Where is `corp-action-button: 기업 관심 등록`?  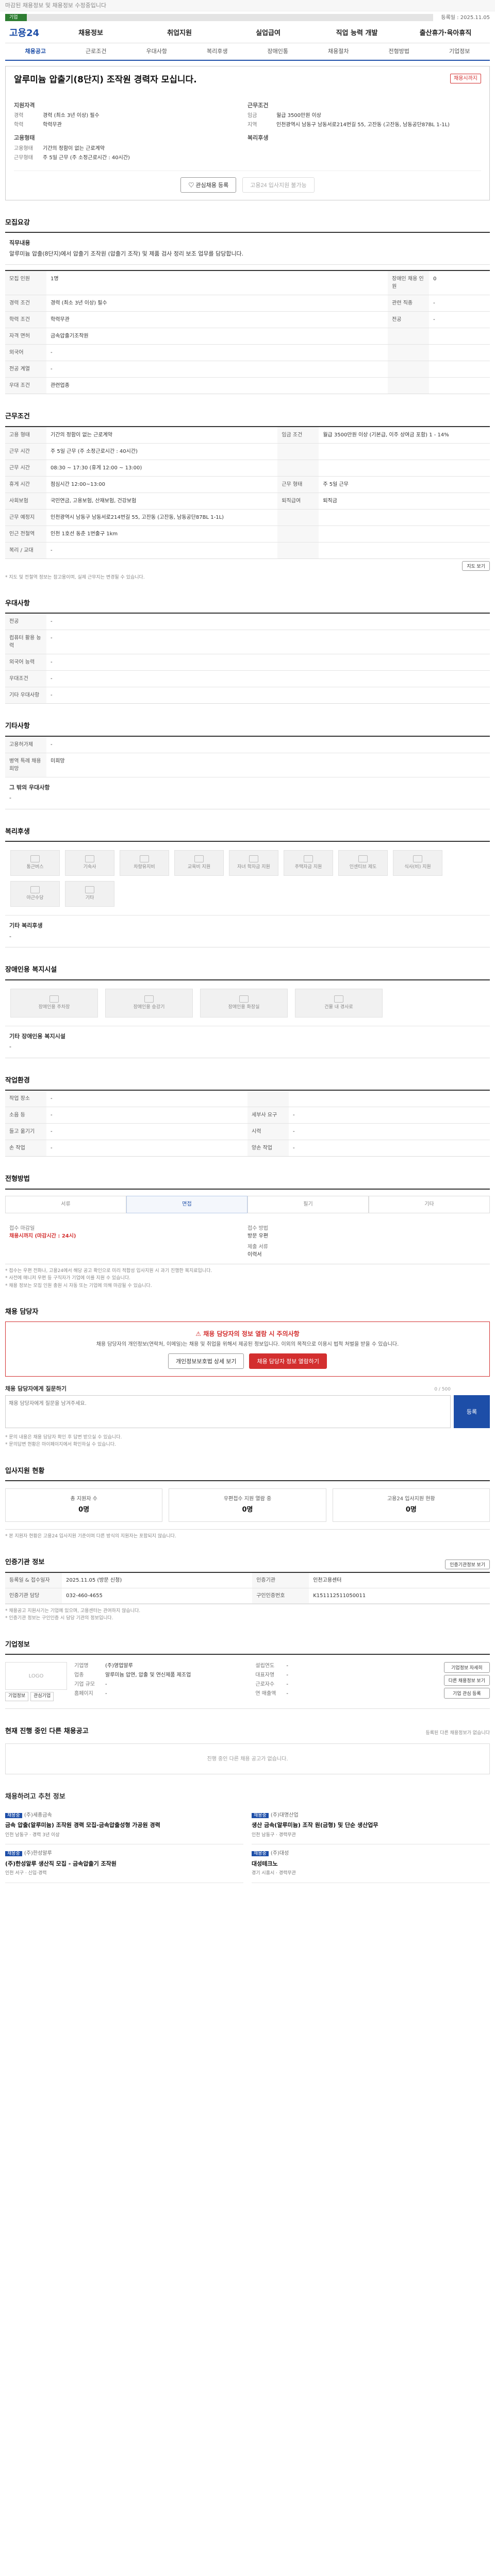 corp-action-button: 기업 관심 등록 is located at coordinates (466, 1693).